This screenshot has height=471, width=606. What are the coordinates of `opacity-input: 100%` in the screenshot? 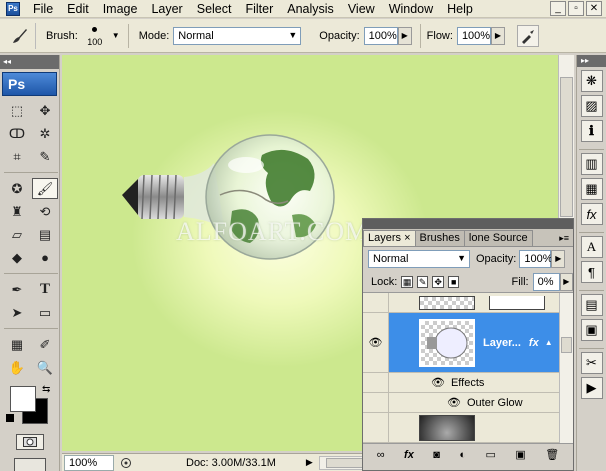 It's located at (380, 35).